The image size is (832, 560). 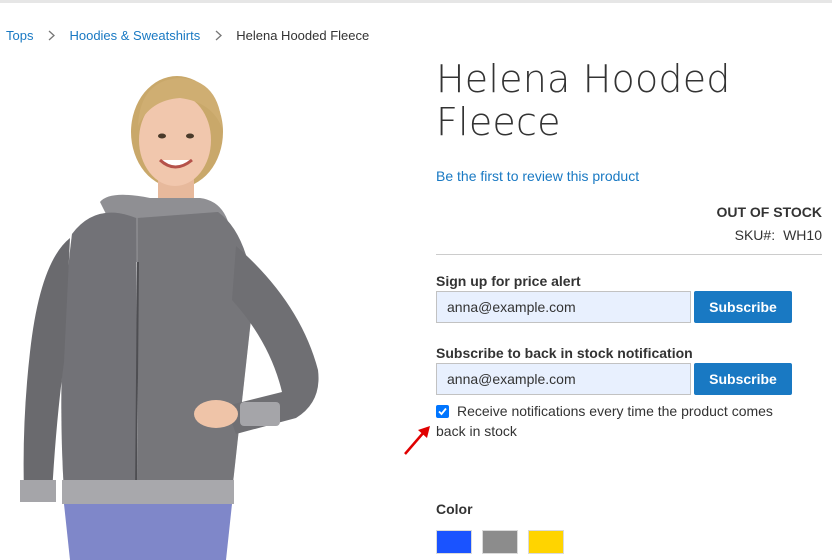 I want to click on stock-alert-label: Subscribe to back in stock notification, so click(x=564, y=353).